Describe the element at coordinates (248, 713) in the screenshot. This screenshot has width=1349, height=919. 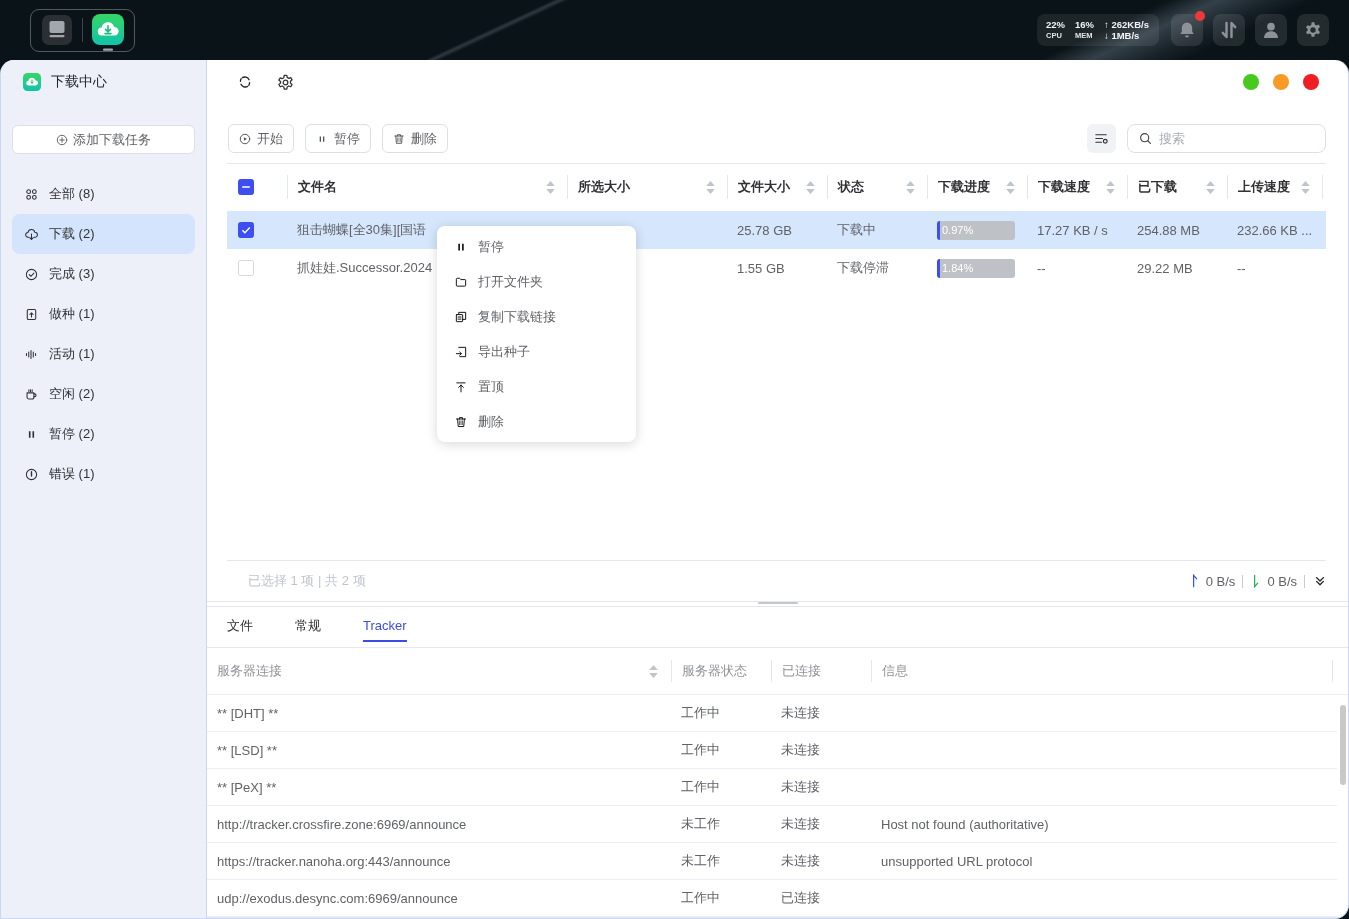
I see `table-cell: ** [DHT] **` at that location.